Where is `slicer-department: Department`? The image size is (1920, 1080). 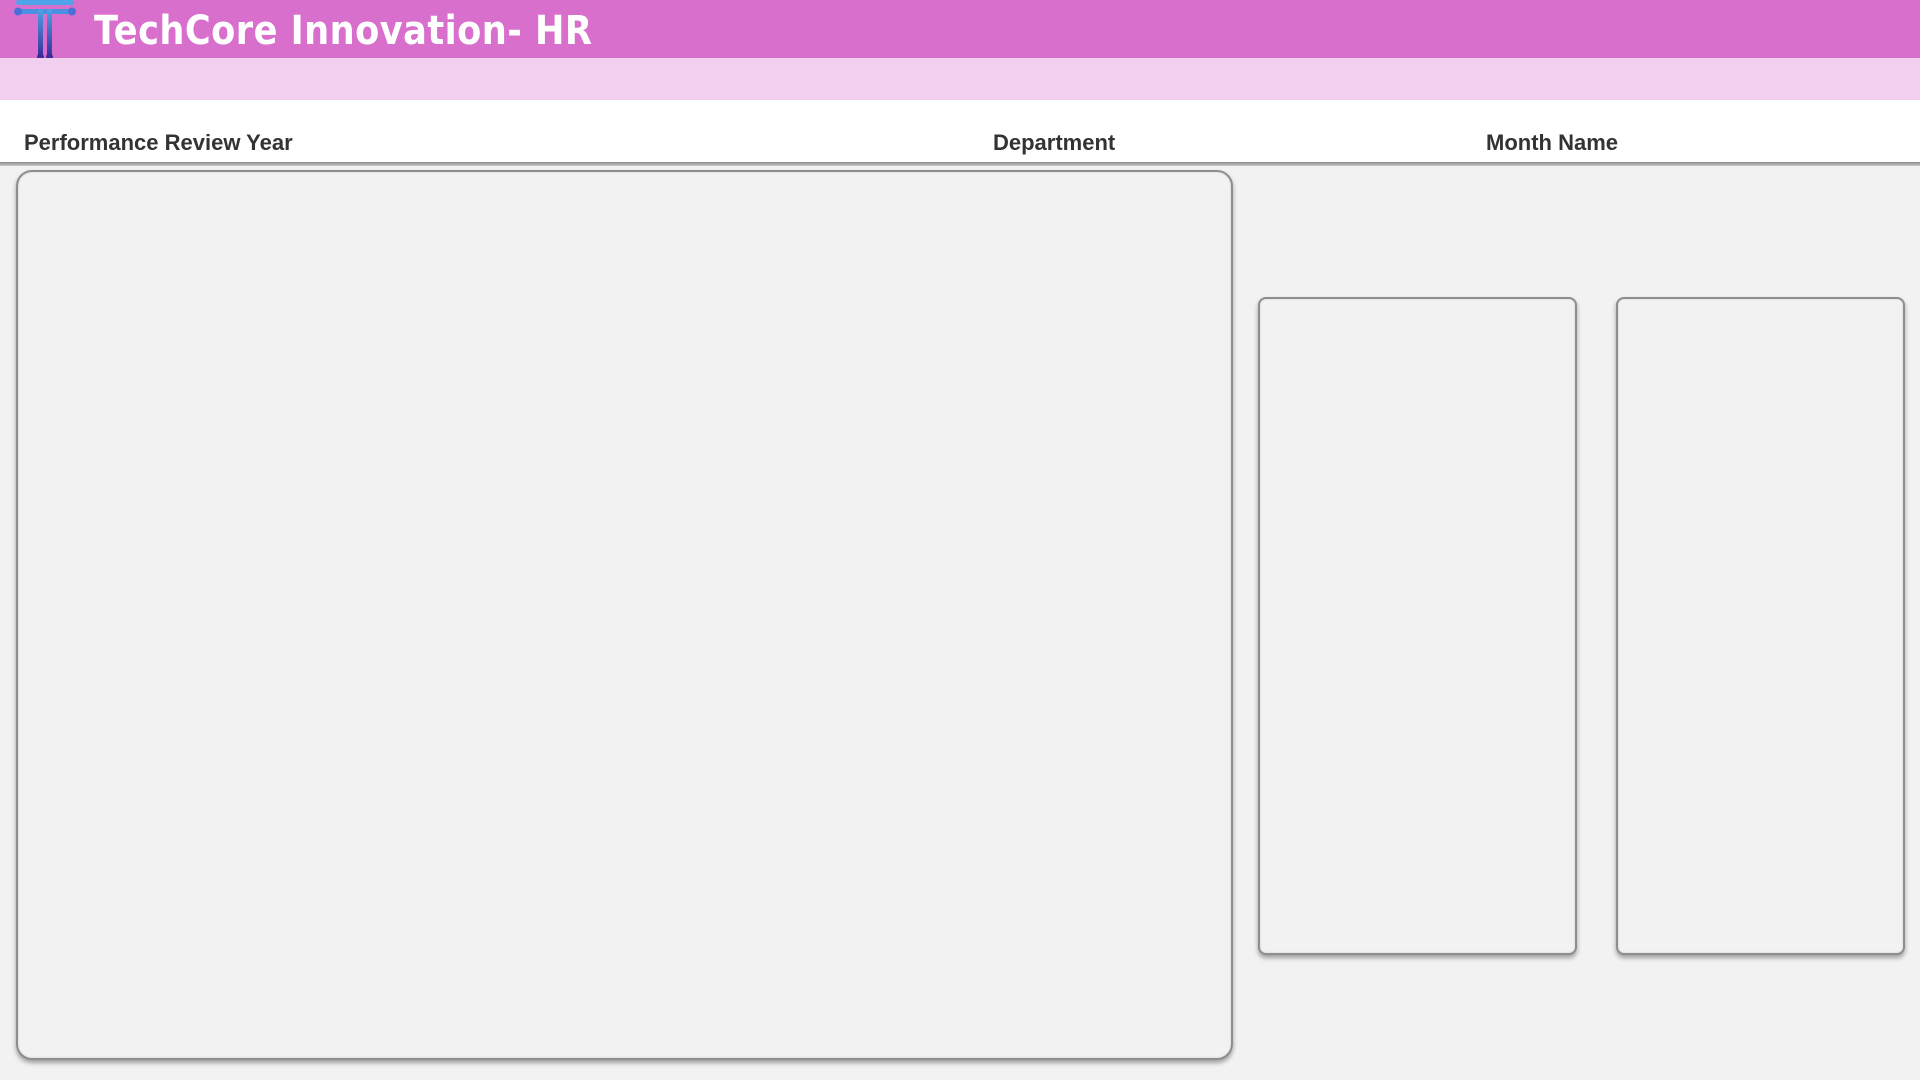
slicer-department: Department is located at coordinates (1054, 143).